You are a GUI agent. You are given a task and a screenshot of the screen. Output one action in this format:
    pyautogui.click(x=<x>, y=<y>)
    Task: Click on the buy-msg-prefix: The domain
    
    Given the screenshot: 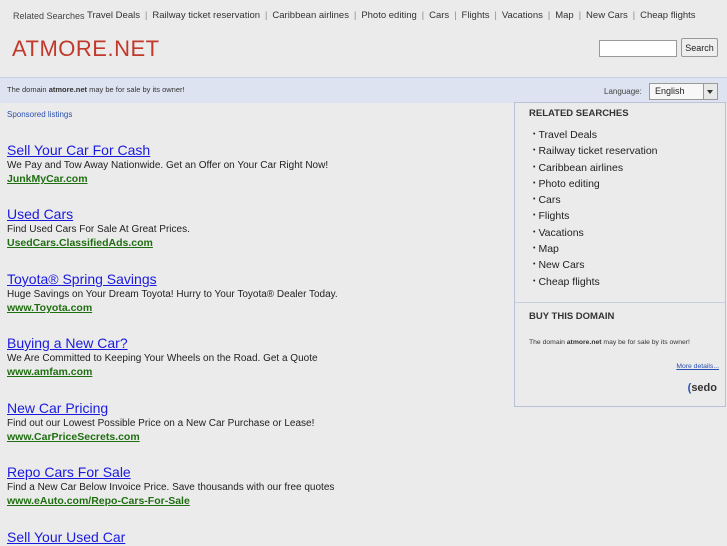 What is the action you would take?
    pyautogui.click(x=548, y=342)
    